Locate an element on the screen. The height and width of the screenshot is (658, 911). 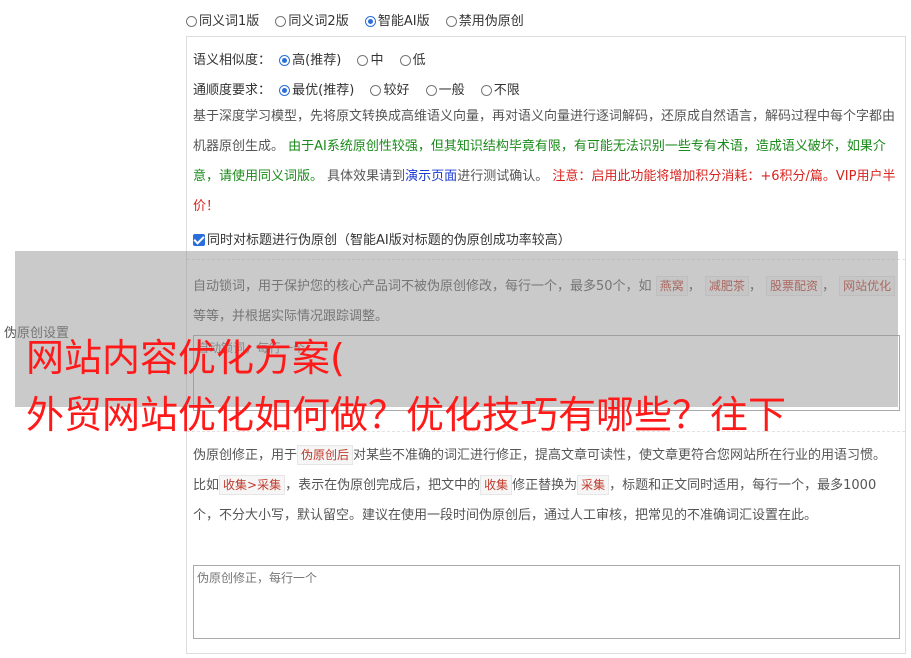
fluency-option-normal: 一般 is located at coordinates (445, 88).